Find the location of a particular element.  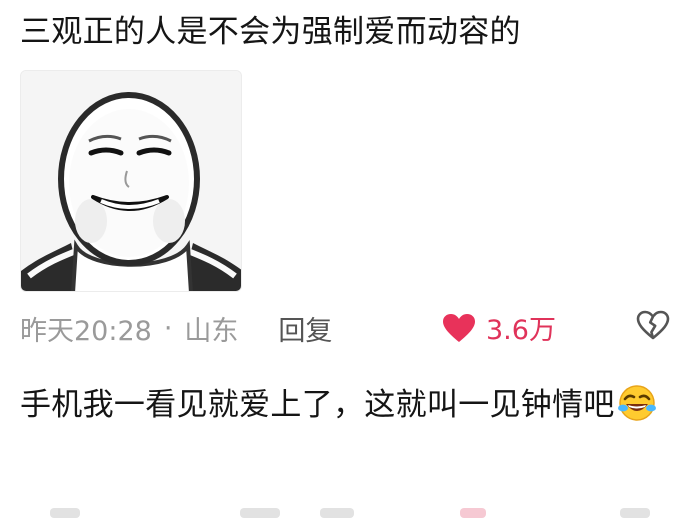

comment-location: 山东 is located at coordinates (211, 331).